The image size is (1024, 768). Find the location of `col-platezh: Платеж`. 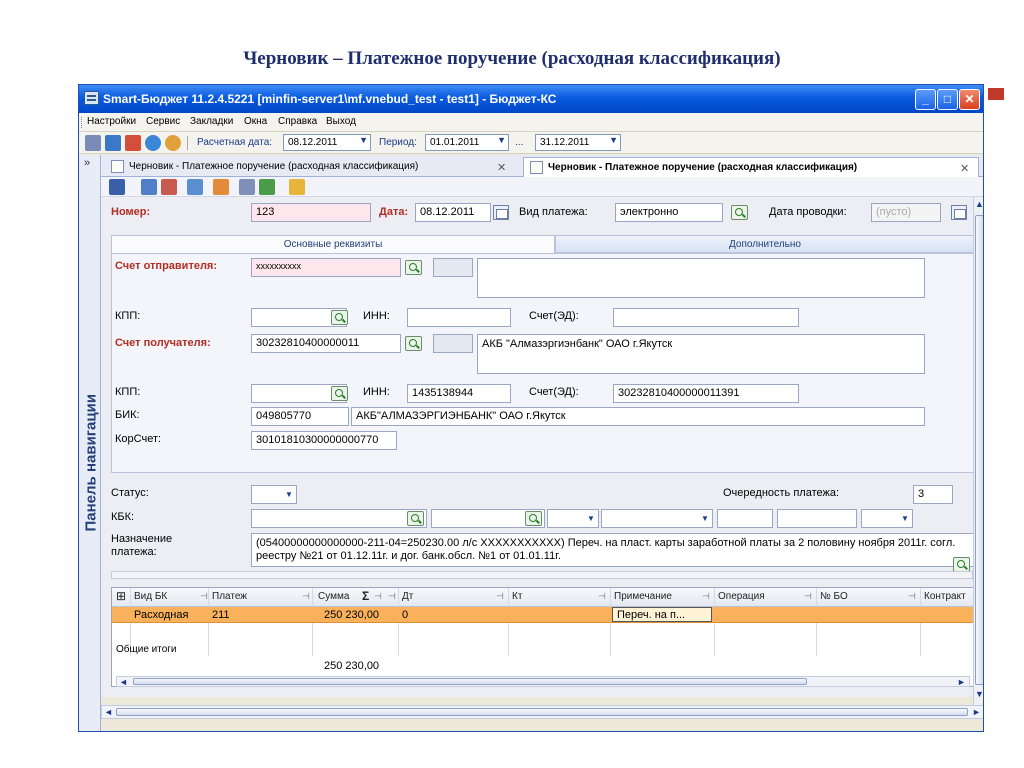

col-platezh: Платеж is located at coordinates (229, 596).